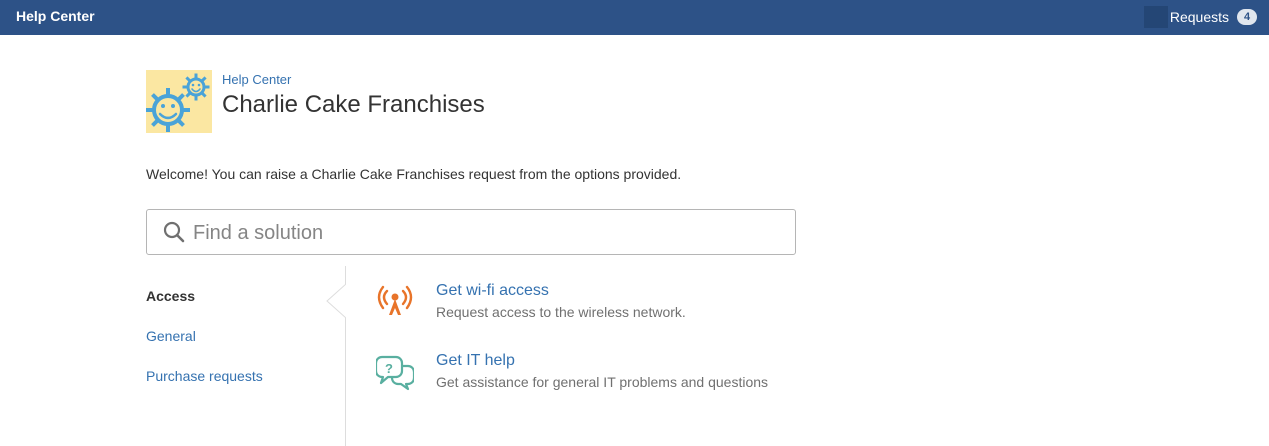  What do you see at coordinates (204, 376) in the screenshot?
I see `group-purchase-requests: Purchase requests` at bounding box center [204, 376].